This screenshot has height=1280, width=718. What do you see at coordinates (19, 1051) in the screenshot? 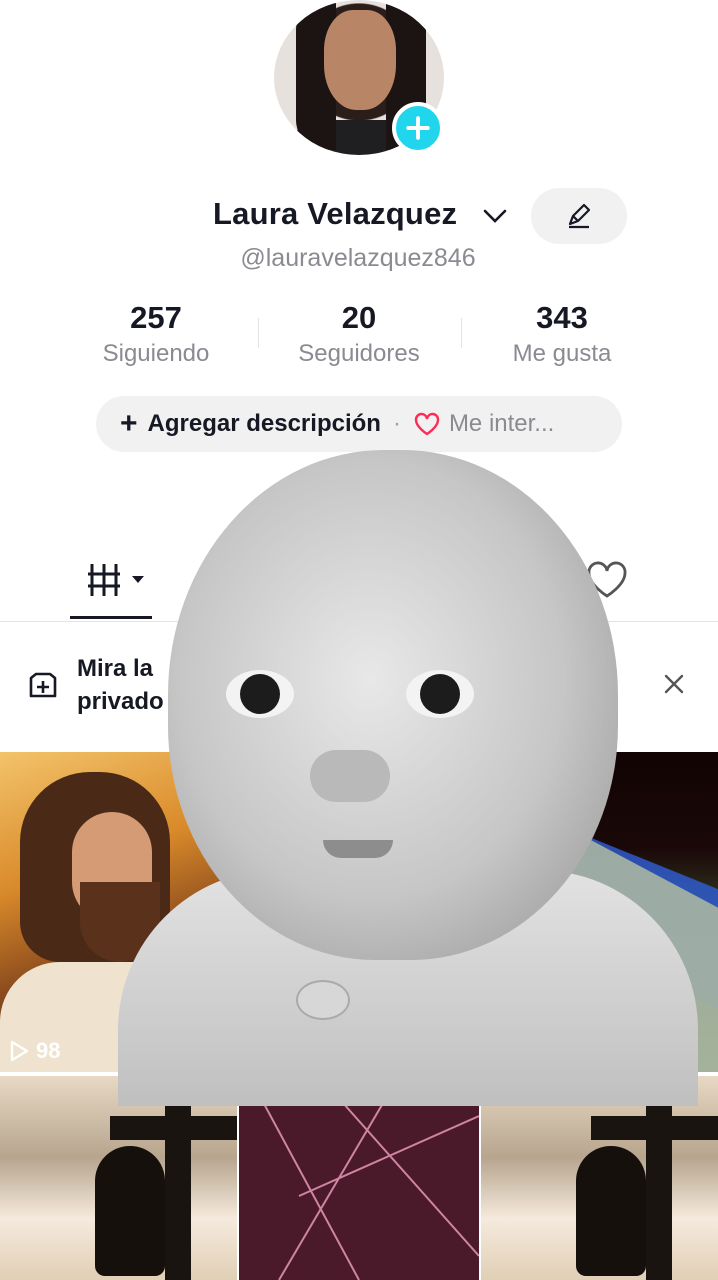
I see `play-icon` at bounding box center [19, 1051].